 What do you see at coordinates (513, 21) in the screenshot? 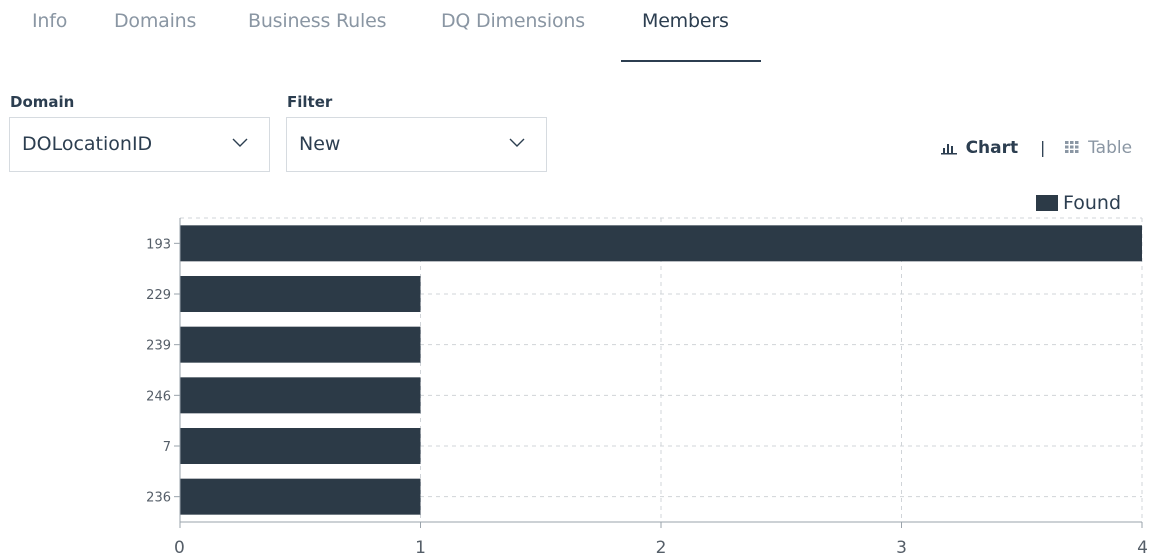
I see `tab-dq-dimensions: DQ Dimensions` at bounding box center [513, 21].